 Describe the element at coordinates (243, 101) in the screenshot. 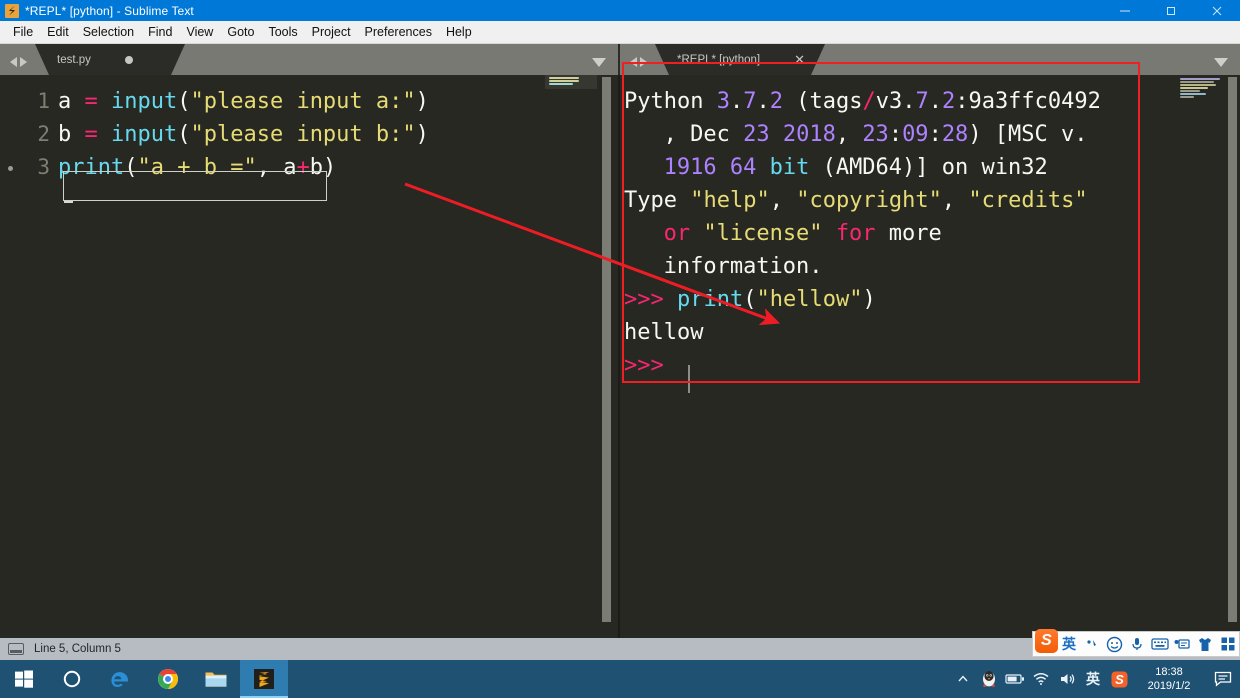

I see `code-line: a = input("please input a:")` at that location.